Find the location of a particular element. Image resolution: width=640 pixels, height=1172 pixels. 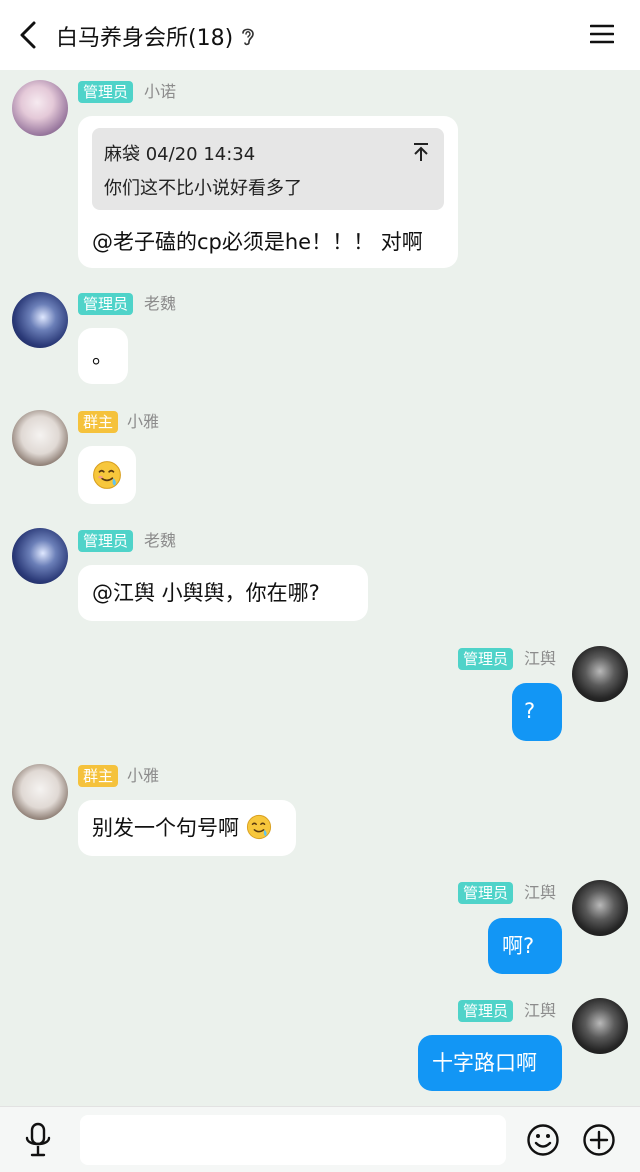

message-text: 啊? is located at coordinates (518, 946).